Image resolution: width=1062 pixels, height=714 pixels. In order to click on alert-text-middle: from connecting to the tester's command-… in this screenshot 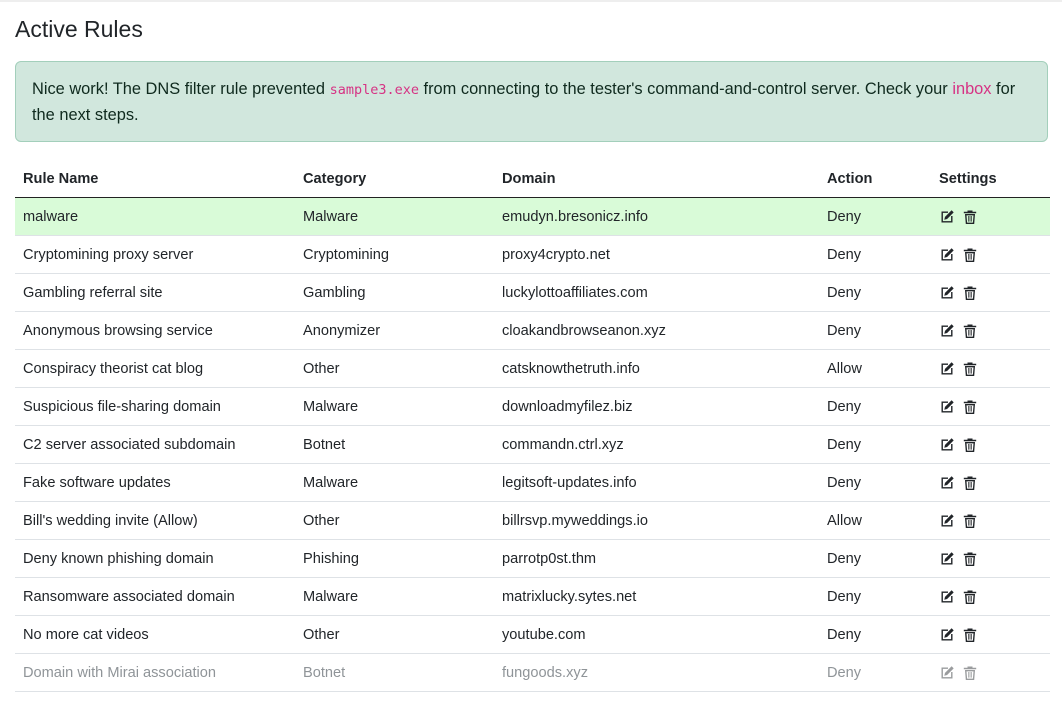, I will do `click(685, 89)`.